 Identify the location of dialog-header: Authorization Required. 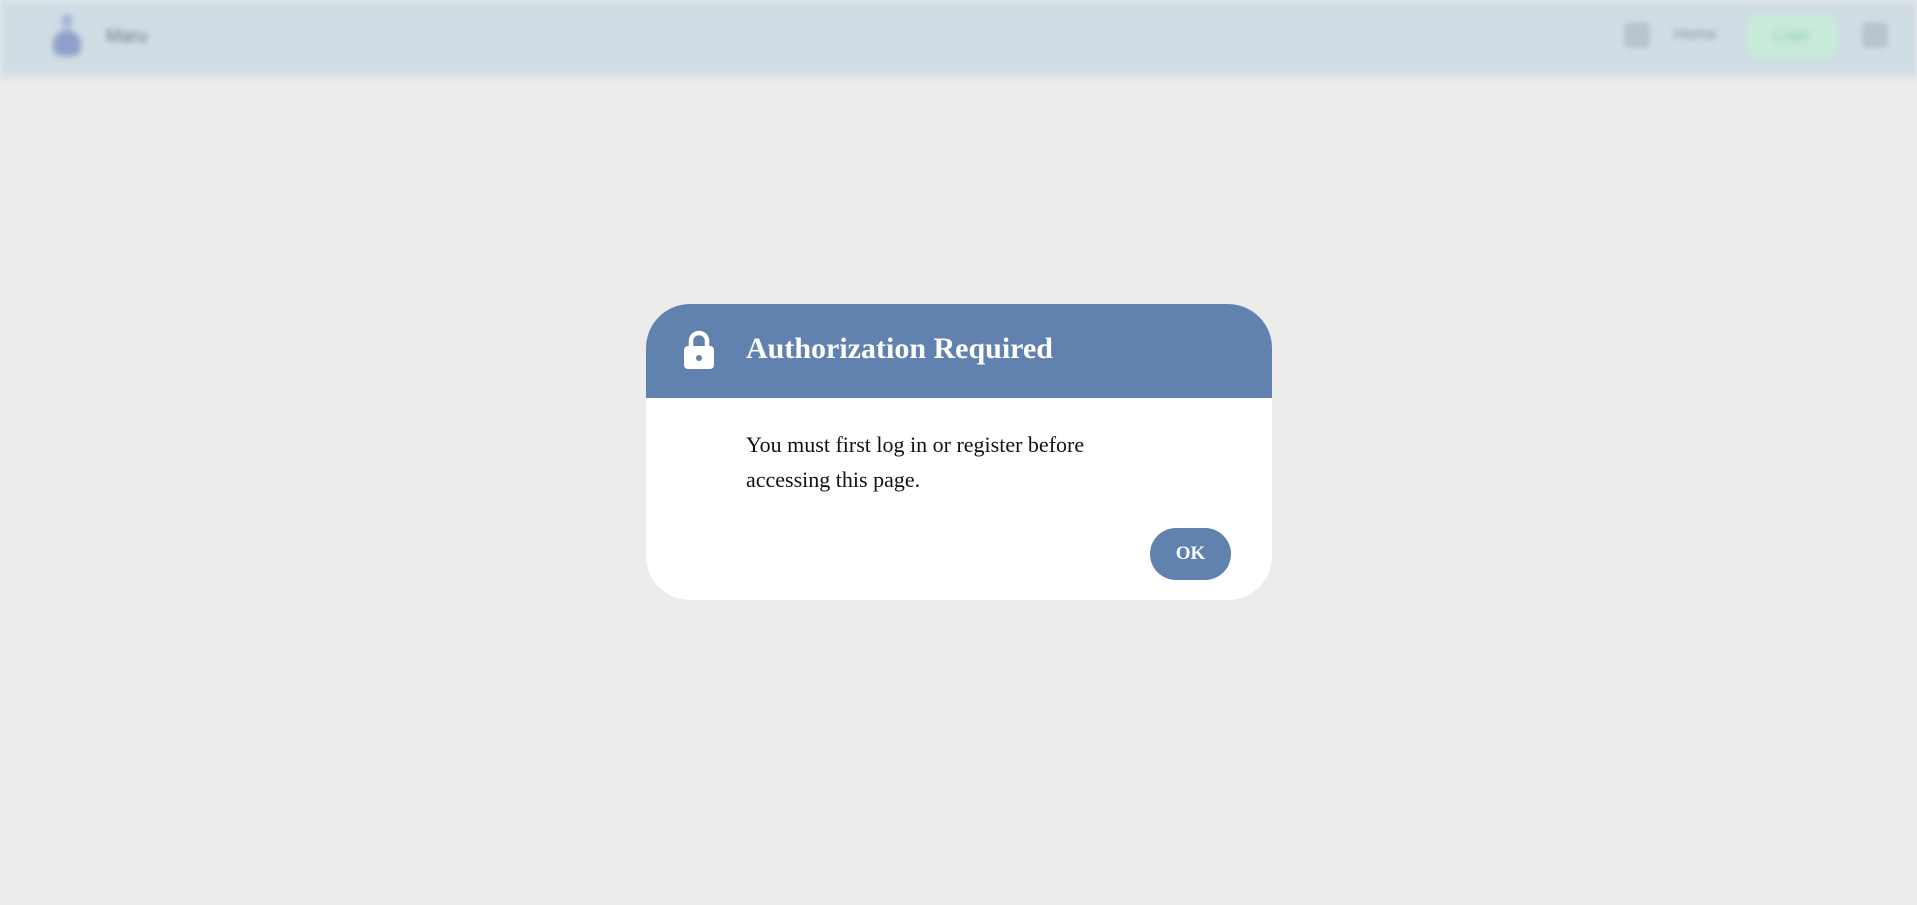
(959, 351).